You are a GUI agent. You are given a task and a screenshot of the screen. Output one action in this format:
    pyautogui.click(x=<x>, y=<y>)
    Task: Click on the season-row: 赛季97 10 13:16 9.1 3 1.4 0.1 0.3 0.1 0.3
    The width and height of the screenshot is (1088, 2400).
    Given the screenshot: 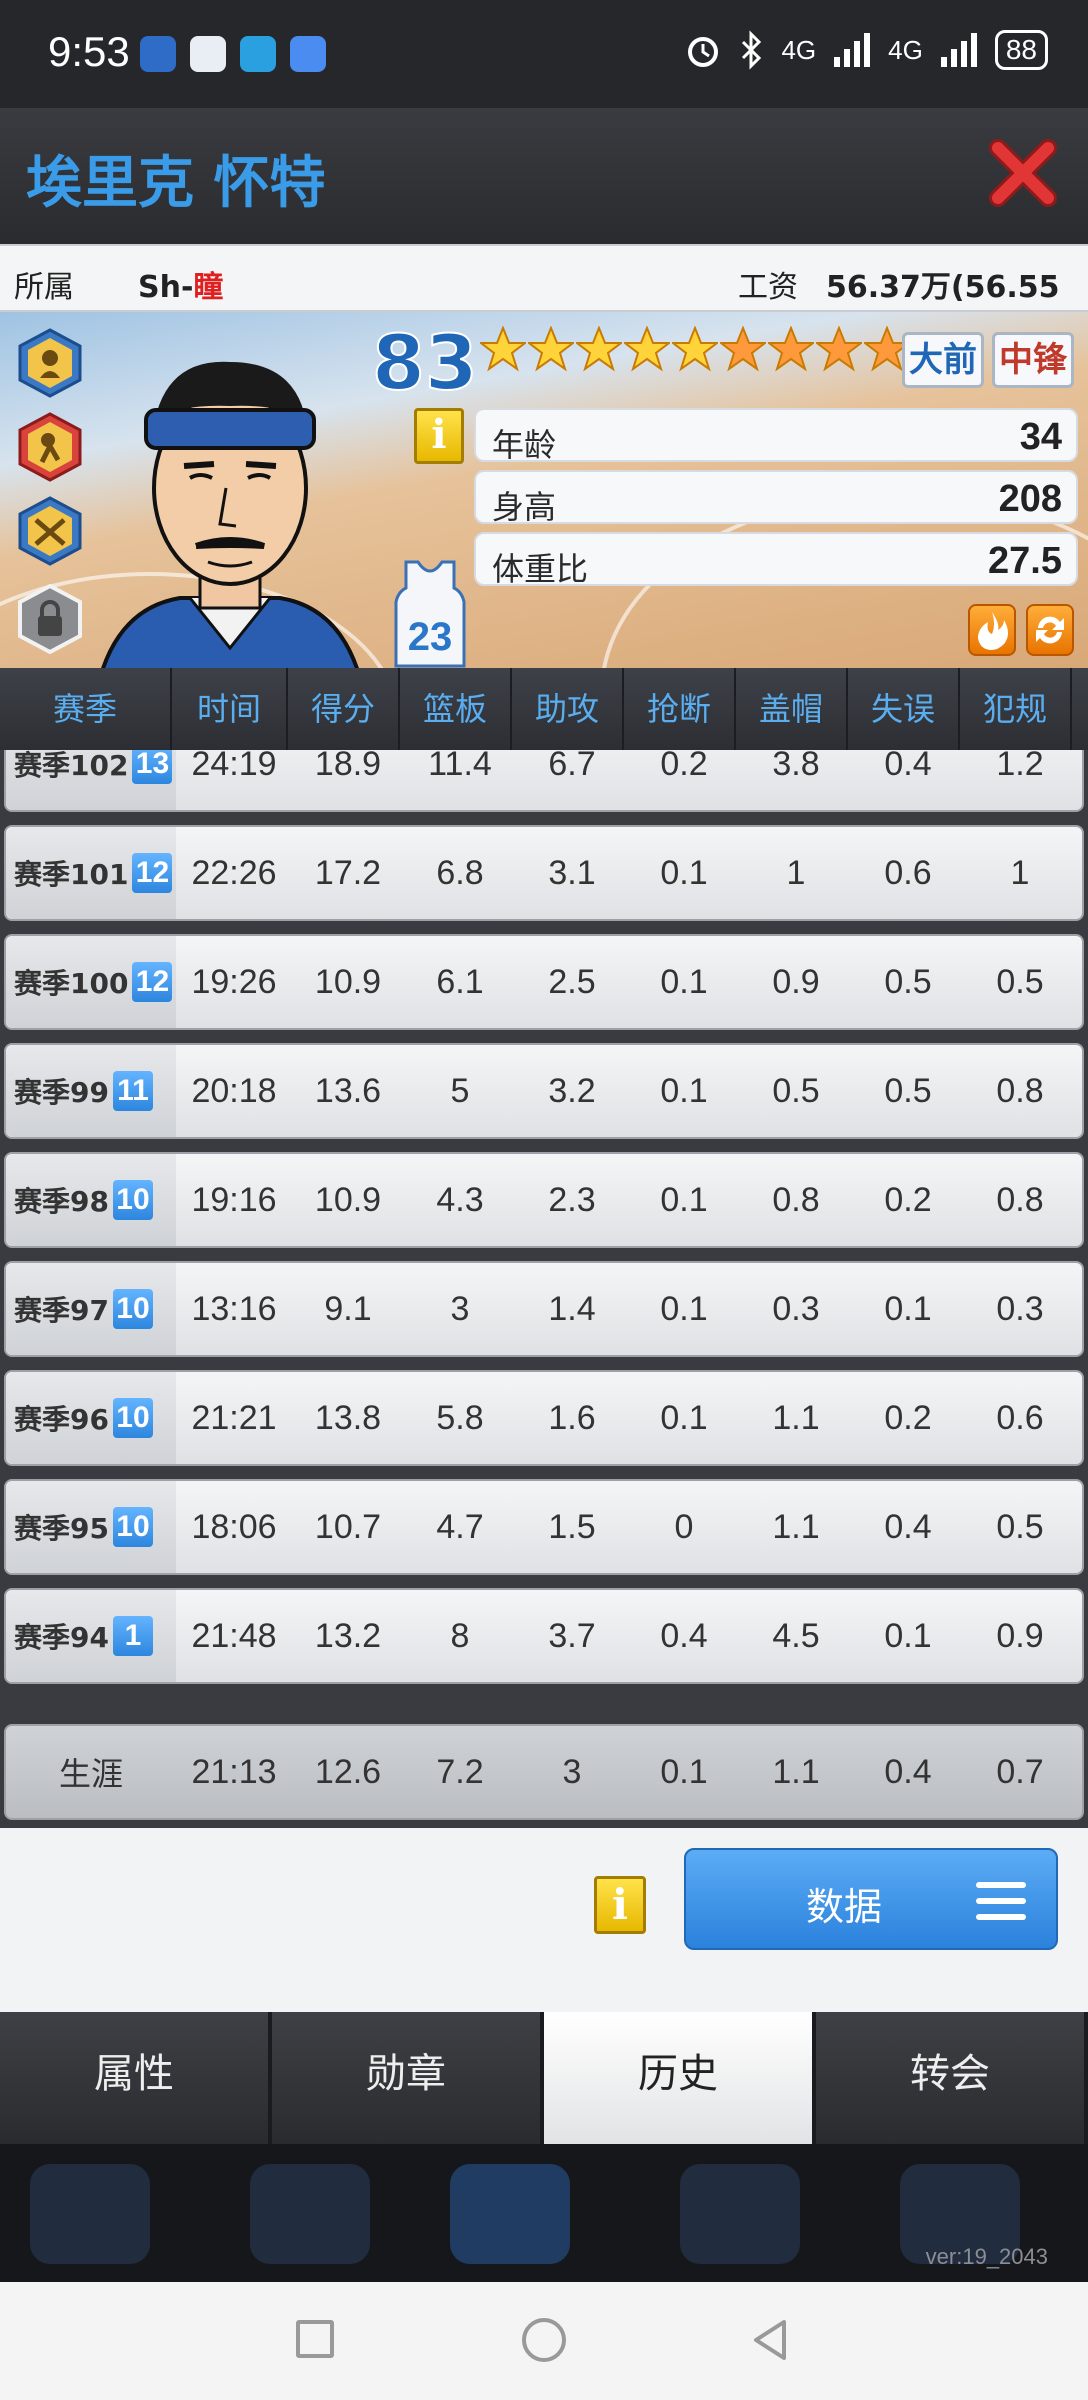 What is the action you would take?
    pyautogui.click(x=544, y=1309)
    